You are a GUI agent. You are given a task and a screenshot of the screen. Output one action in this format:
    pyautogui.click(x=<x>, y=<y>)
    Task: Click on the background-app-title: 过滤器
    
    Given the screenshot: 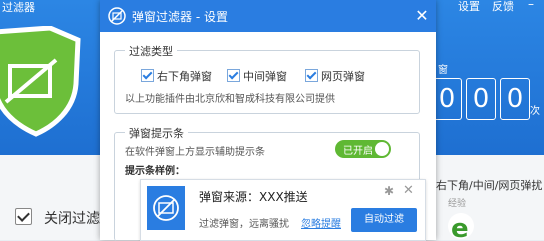 What is the action you would take?
    pyautogui.click(x=18, y=7)
    